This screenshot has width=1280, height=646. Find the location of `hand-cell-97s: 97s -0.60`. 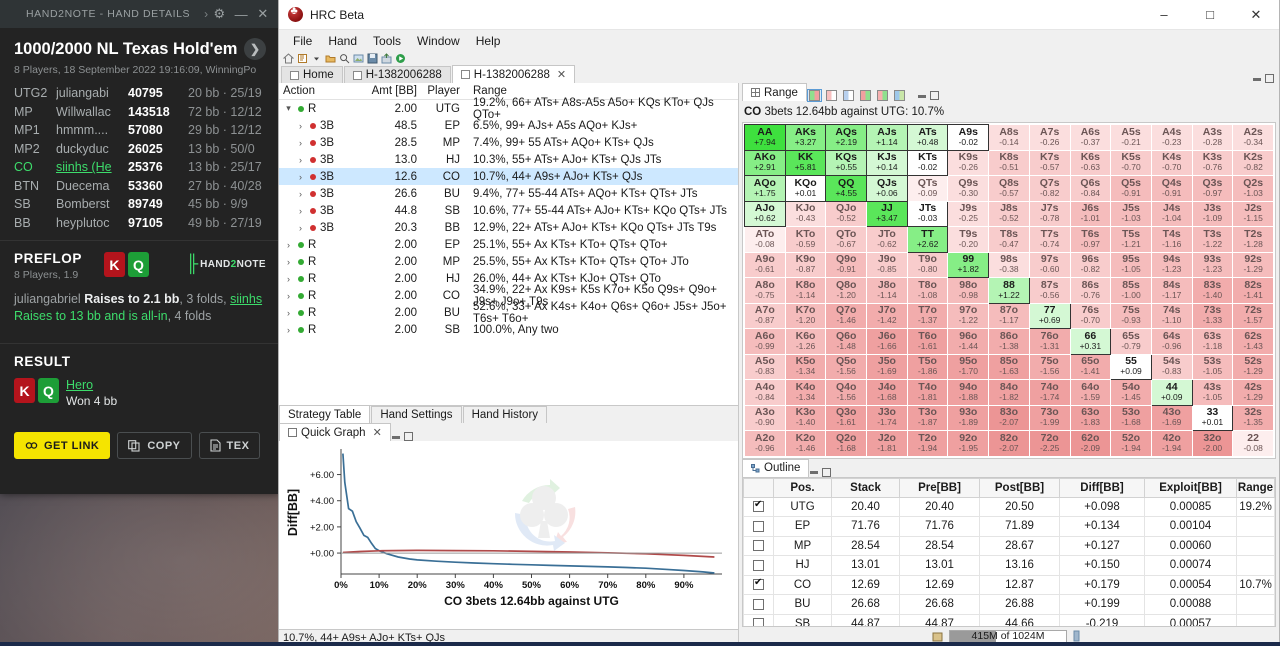

hand-cell-97s: 97s -0.60 is located at coordinates (1049, 264).